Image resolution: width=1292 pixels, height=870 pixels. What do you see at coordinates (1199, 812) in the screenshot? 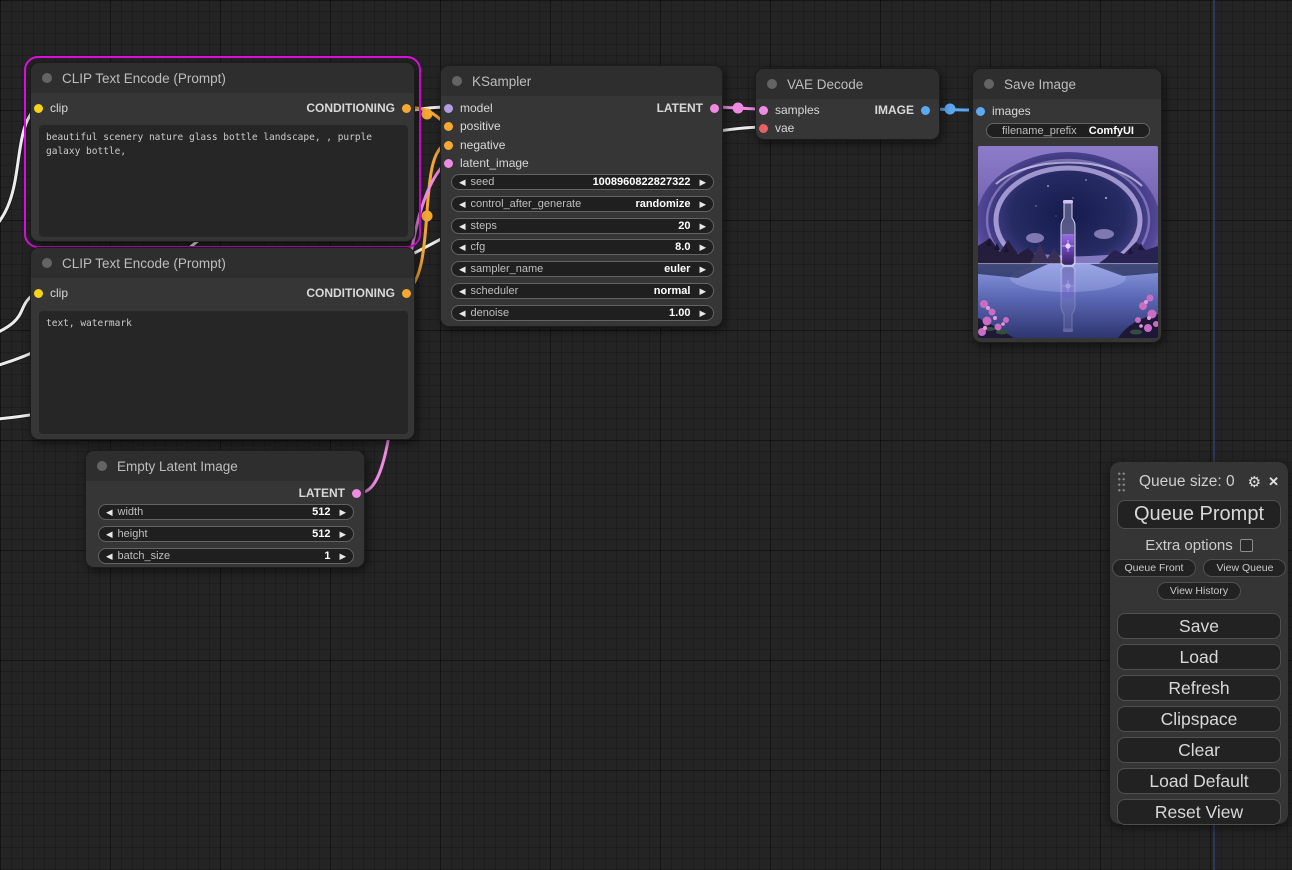
I see `reset-view-button: Reset View` at bounding box center [1199, 812].